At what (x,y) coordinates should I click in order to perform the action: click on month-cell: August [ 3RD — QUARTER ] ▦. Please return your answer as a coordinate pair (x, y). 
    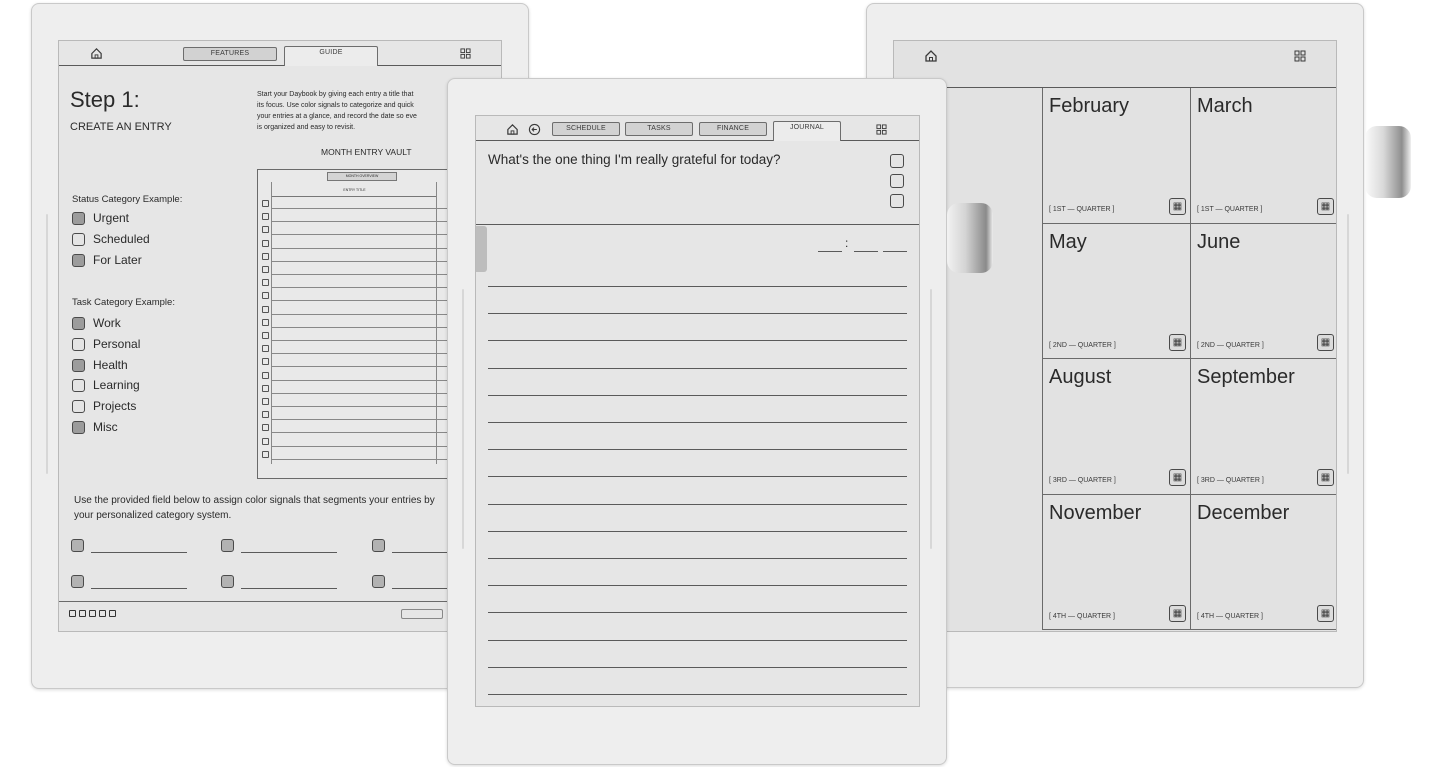
    Looking at the image, I should click on (1116, 427).